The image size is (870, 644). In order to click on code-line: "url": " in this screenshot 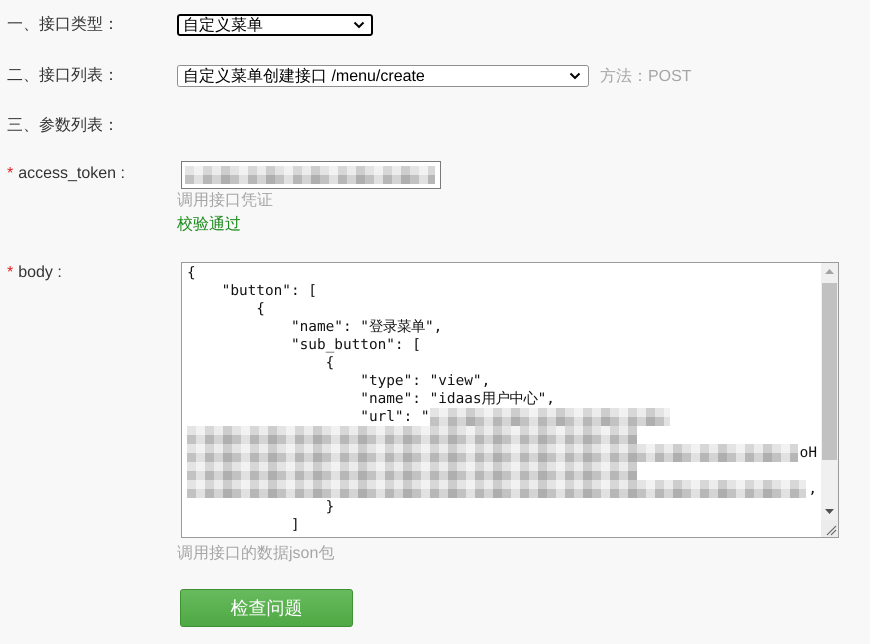, I will do `click(394, 417)`.